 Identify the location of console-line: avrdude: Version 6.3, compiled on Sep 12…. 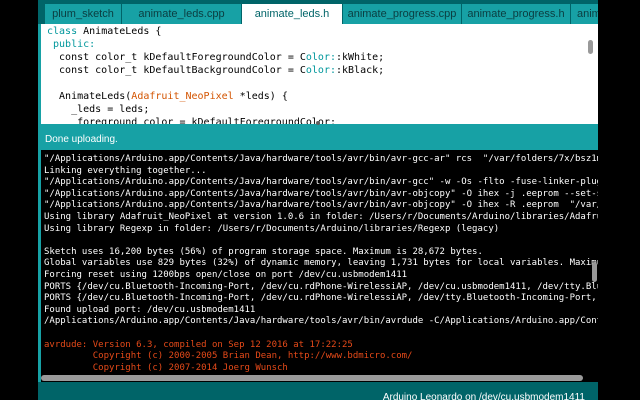
(198, 344).